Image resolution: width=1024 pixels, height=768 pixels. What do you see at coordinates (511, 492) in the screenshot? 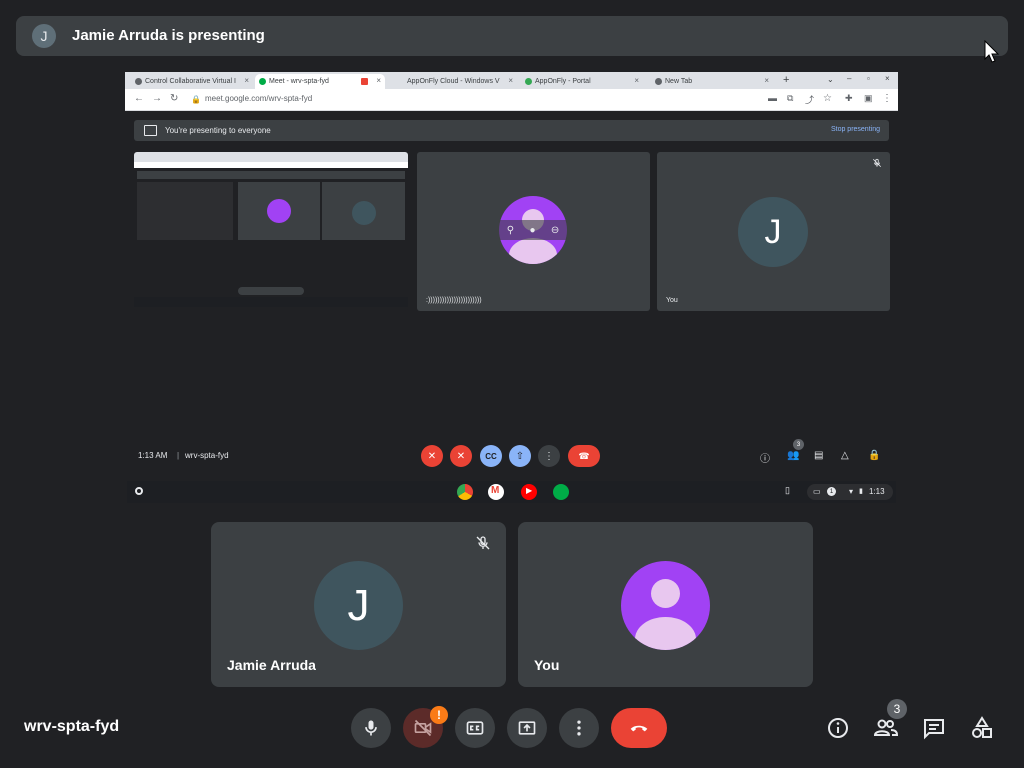
I see `os-shelf: M ▶ ▯ ▭ 1 ▾ ▮ 1:13` at bounding box center [511, 492].